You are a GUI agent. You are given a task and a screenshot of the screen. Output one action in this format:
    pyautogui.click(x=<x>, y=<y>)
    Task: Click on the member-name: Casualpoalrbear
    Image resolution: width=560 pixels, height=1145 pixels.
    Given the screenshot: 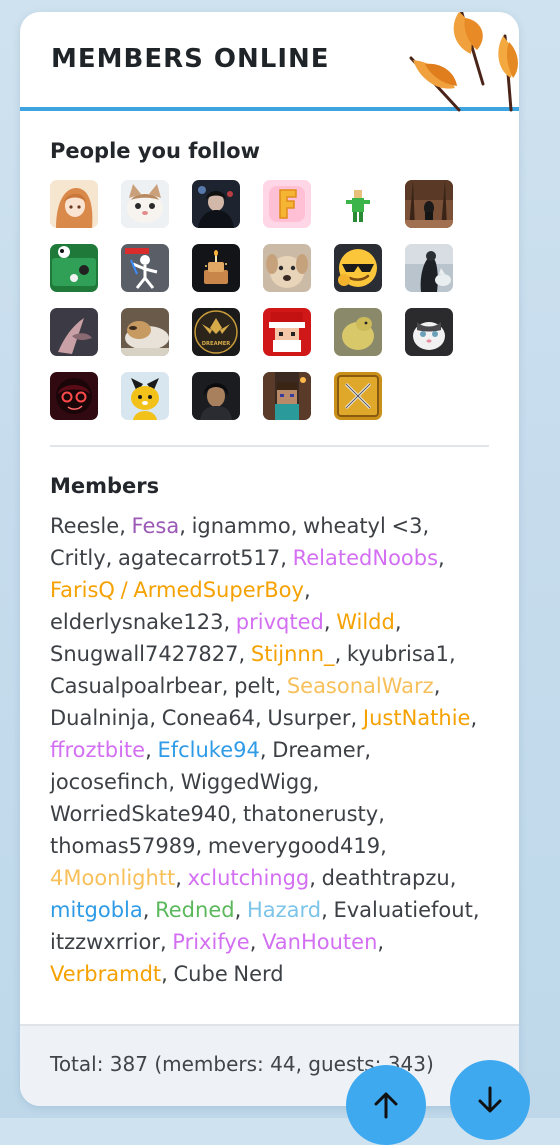 What is the action you would take?
    pyautogui.click(x=136, y=686)
    